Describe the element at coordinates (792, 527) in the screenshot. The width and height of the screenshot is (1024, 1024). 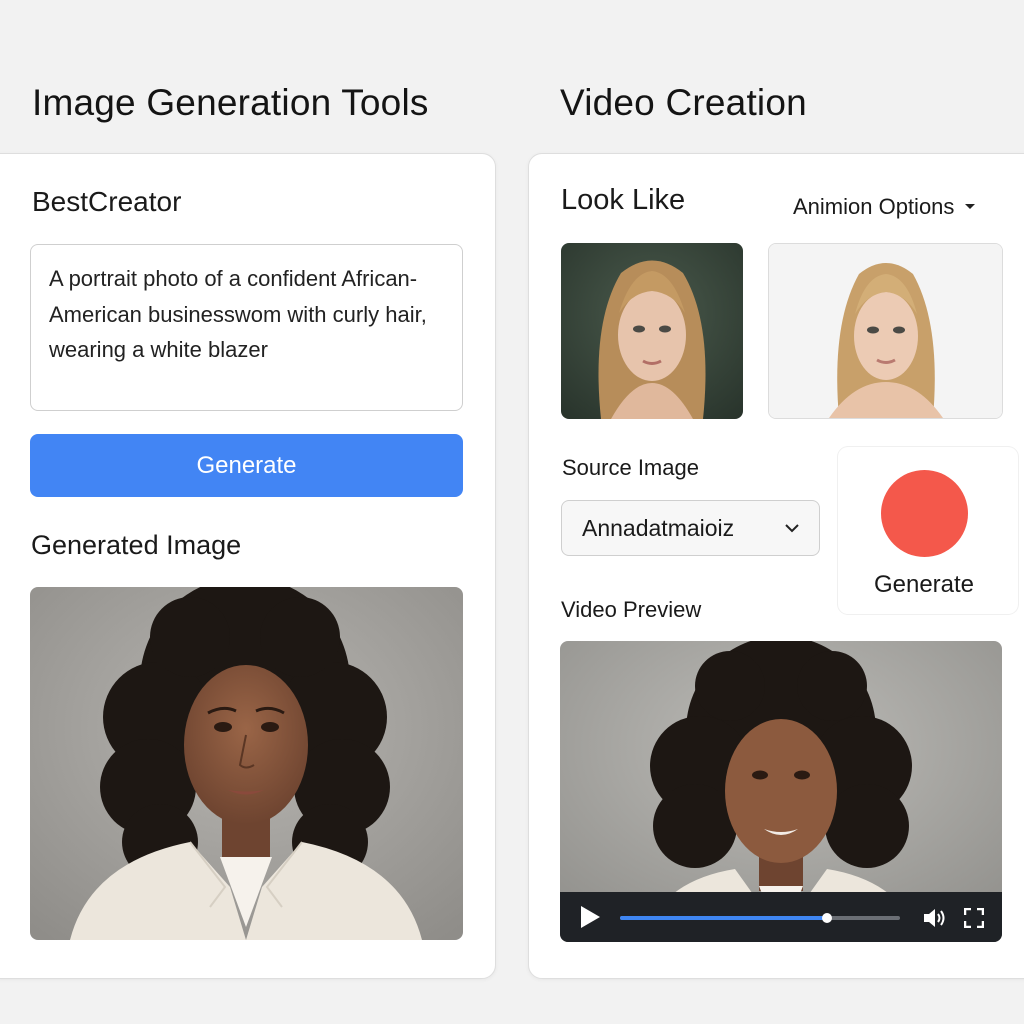
I see `chevron-down-icon` at that location.